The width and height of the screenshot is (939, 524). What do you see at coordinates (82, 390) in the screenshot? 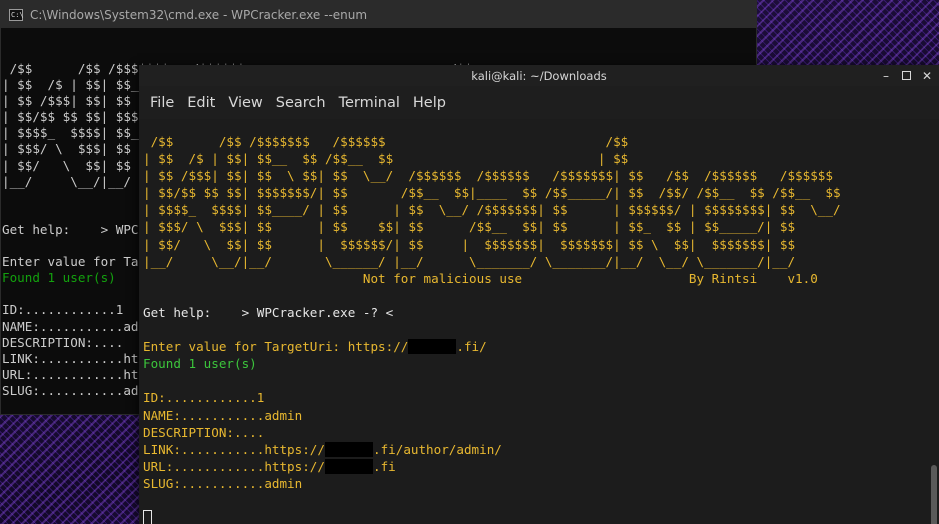
I see `cmd-line: SLUG:...........admin` at bounding box center [82, 390].